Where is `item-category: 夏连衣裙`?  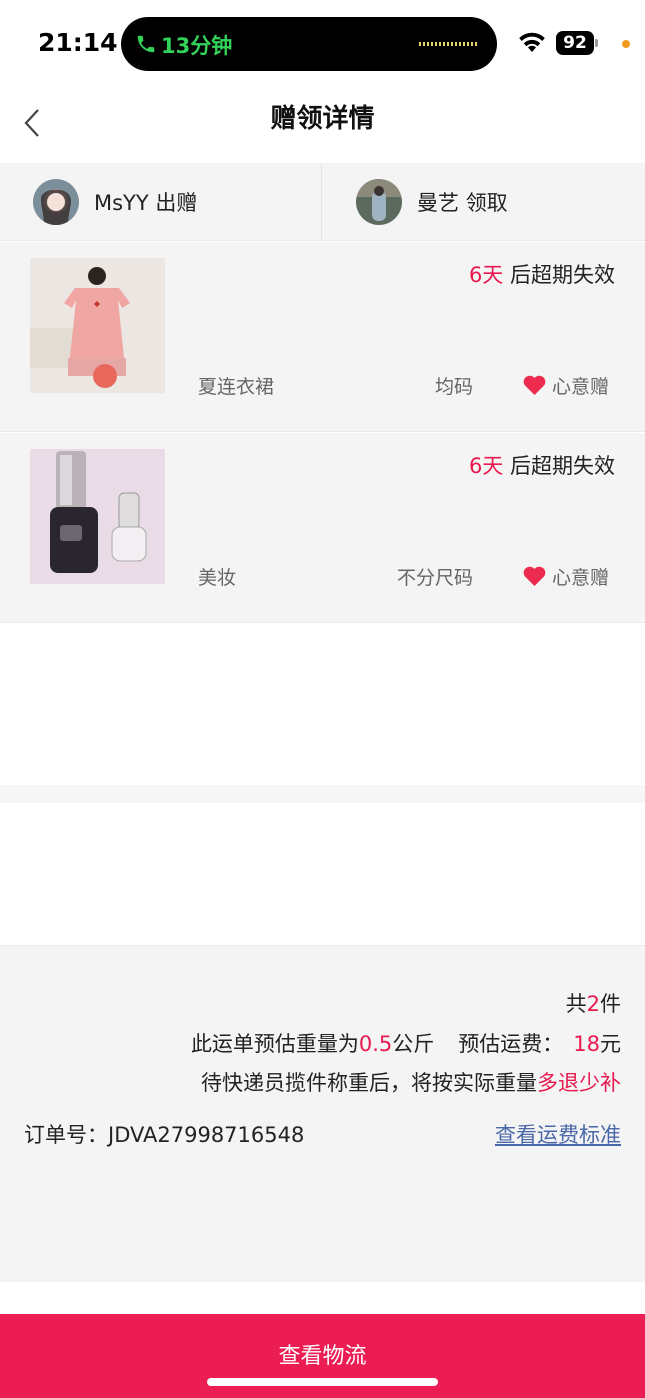 item-category: 夏连衣裙 is located at coordinates (236, 387).